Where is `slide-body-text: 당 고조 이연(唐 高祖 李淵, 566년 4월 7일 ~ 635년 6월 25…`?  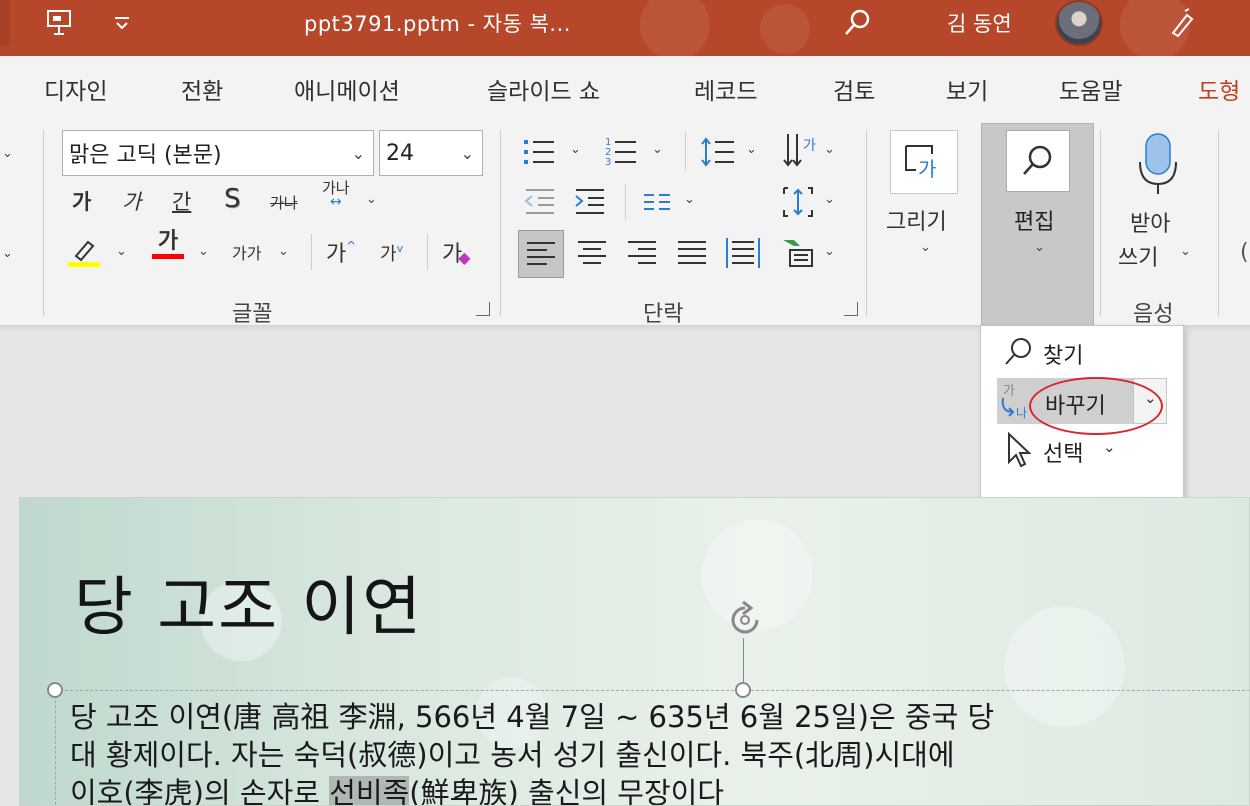
slide-body-text: 당 고조 이연(唐 高祖 李淵, 566년 4월 7일 ~ 635년 6월 25… is located at coordinates (659, 752).